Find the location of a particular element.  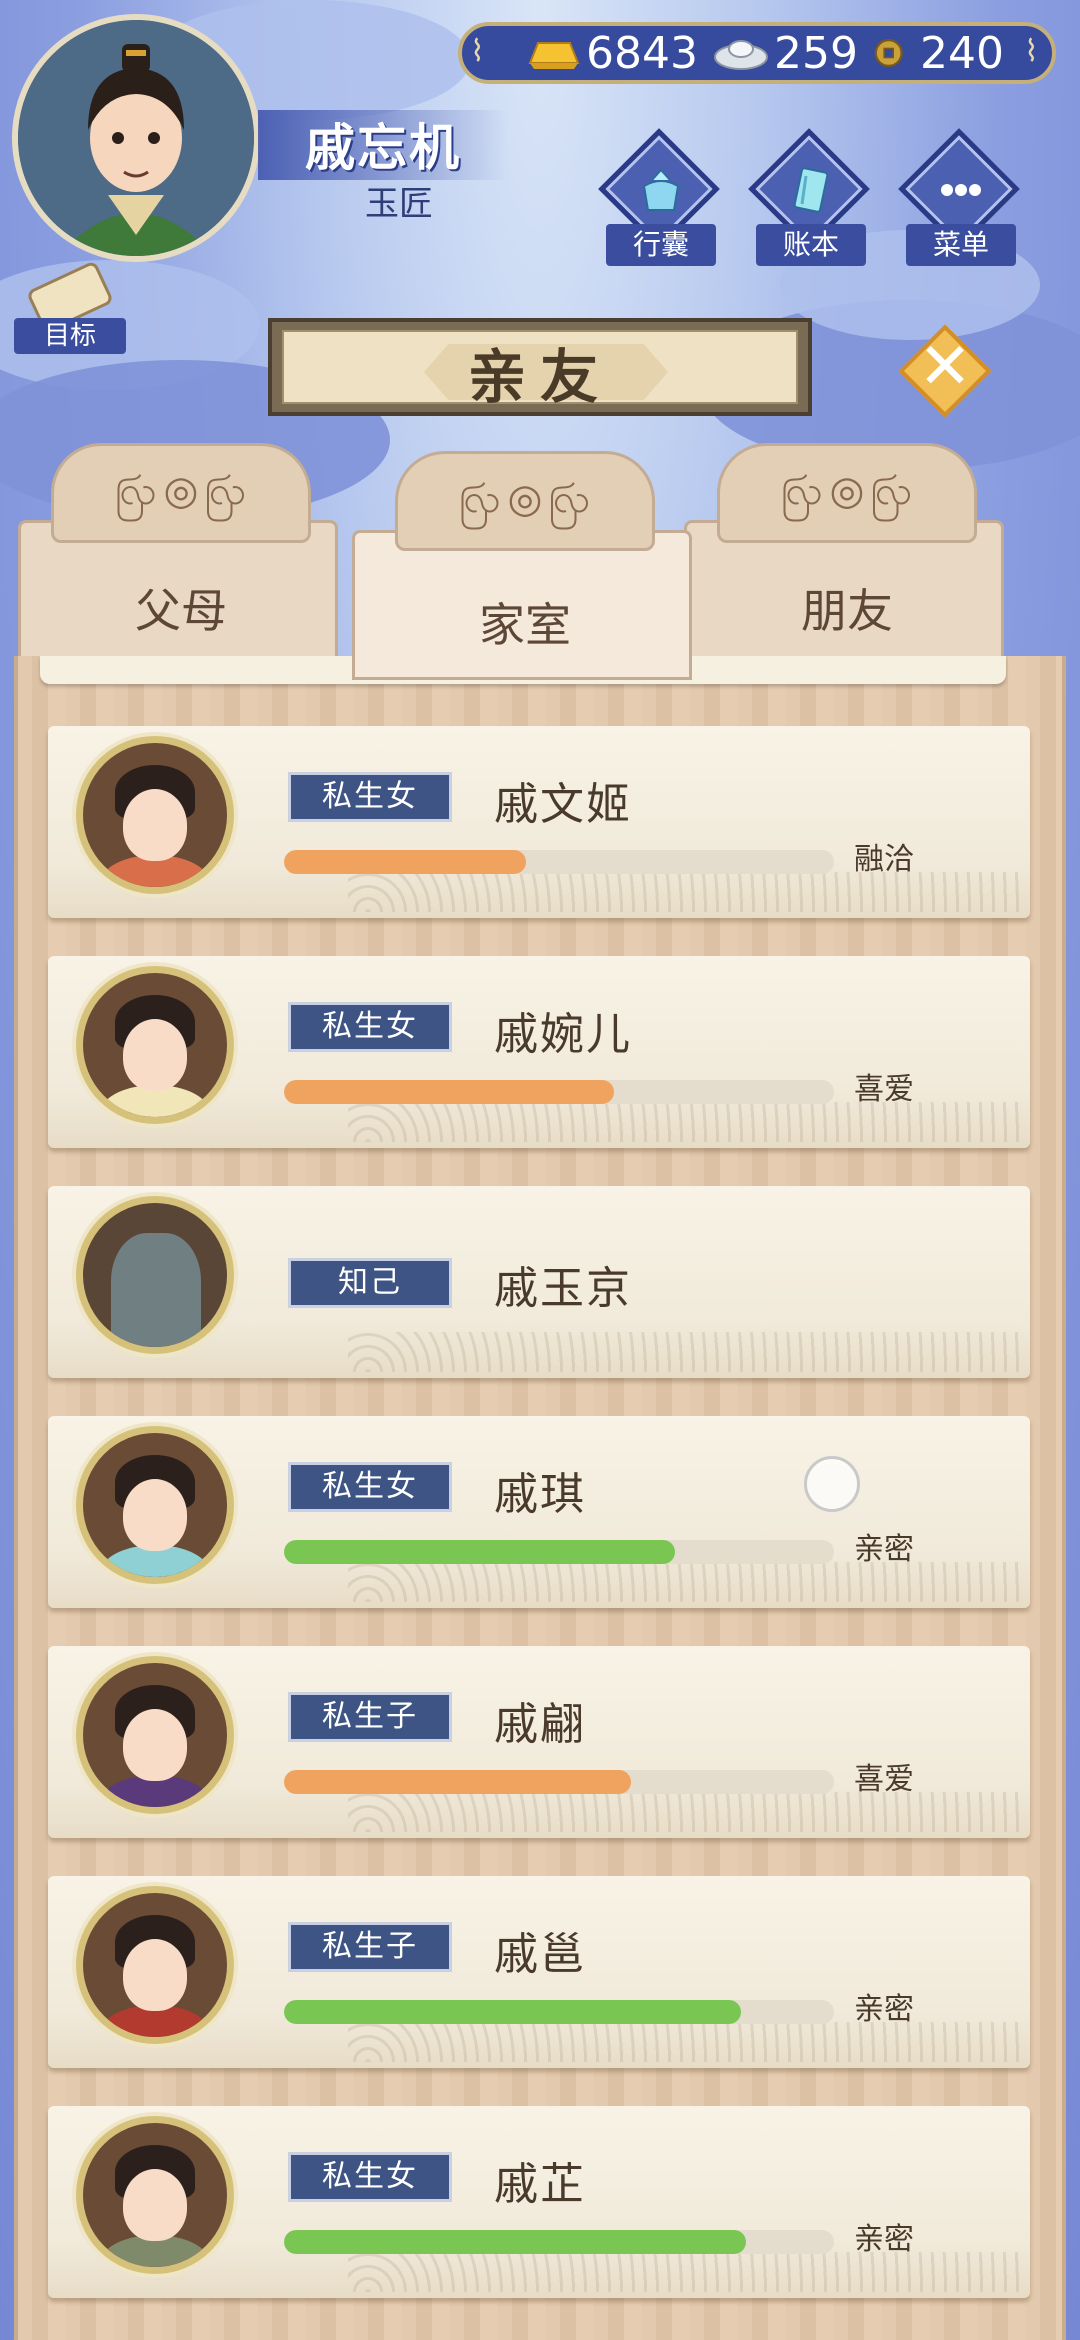

relative-card: 私生女 戚文姬 融洽 is located at coordinates (539, 822).